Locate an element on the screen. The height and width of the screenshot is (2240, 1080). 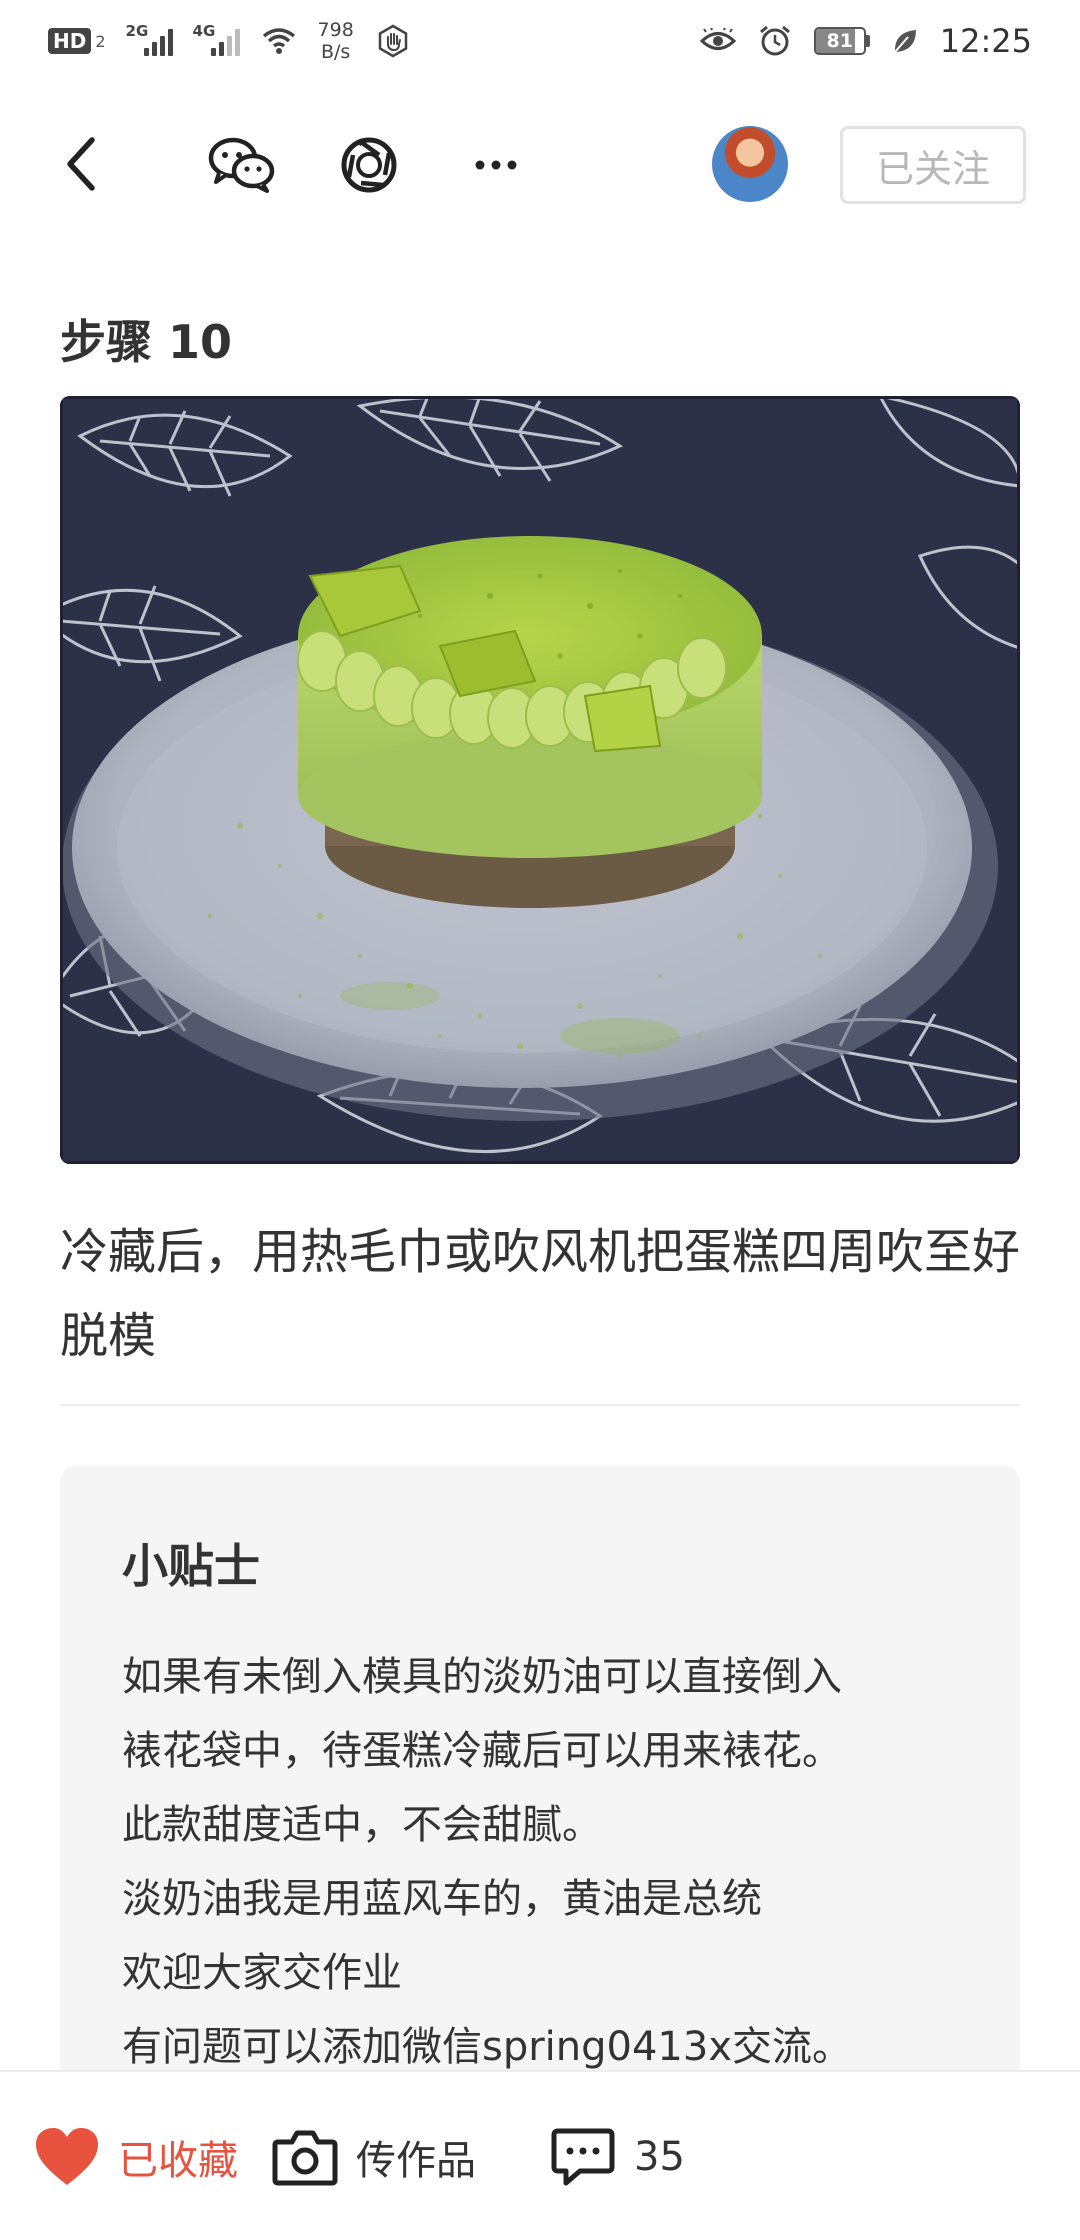
favorite-label: 已收藏 is located at coordinates (178, 2161).